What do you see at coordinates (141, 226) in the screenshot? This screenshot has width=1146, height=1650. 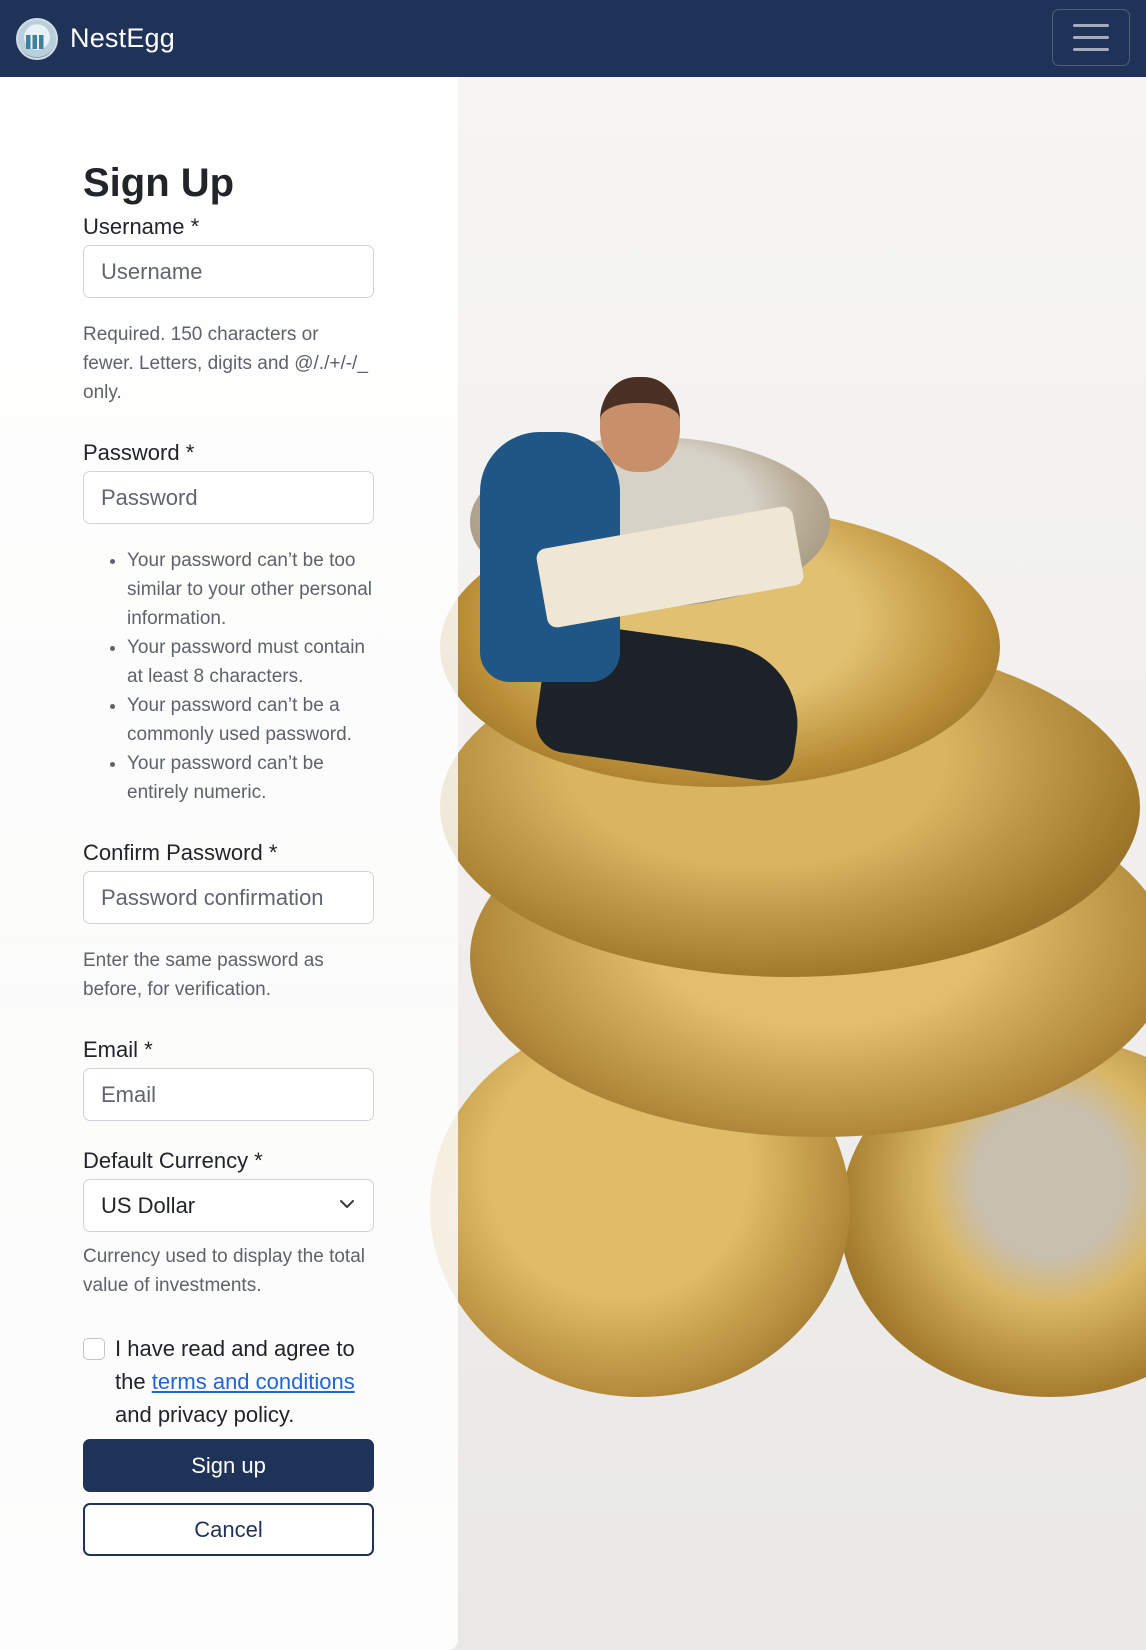 I see `username-label: Username *` at bounding box center [141, 226].